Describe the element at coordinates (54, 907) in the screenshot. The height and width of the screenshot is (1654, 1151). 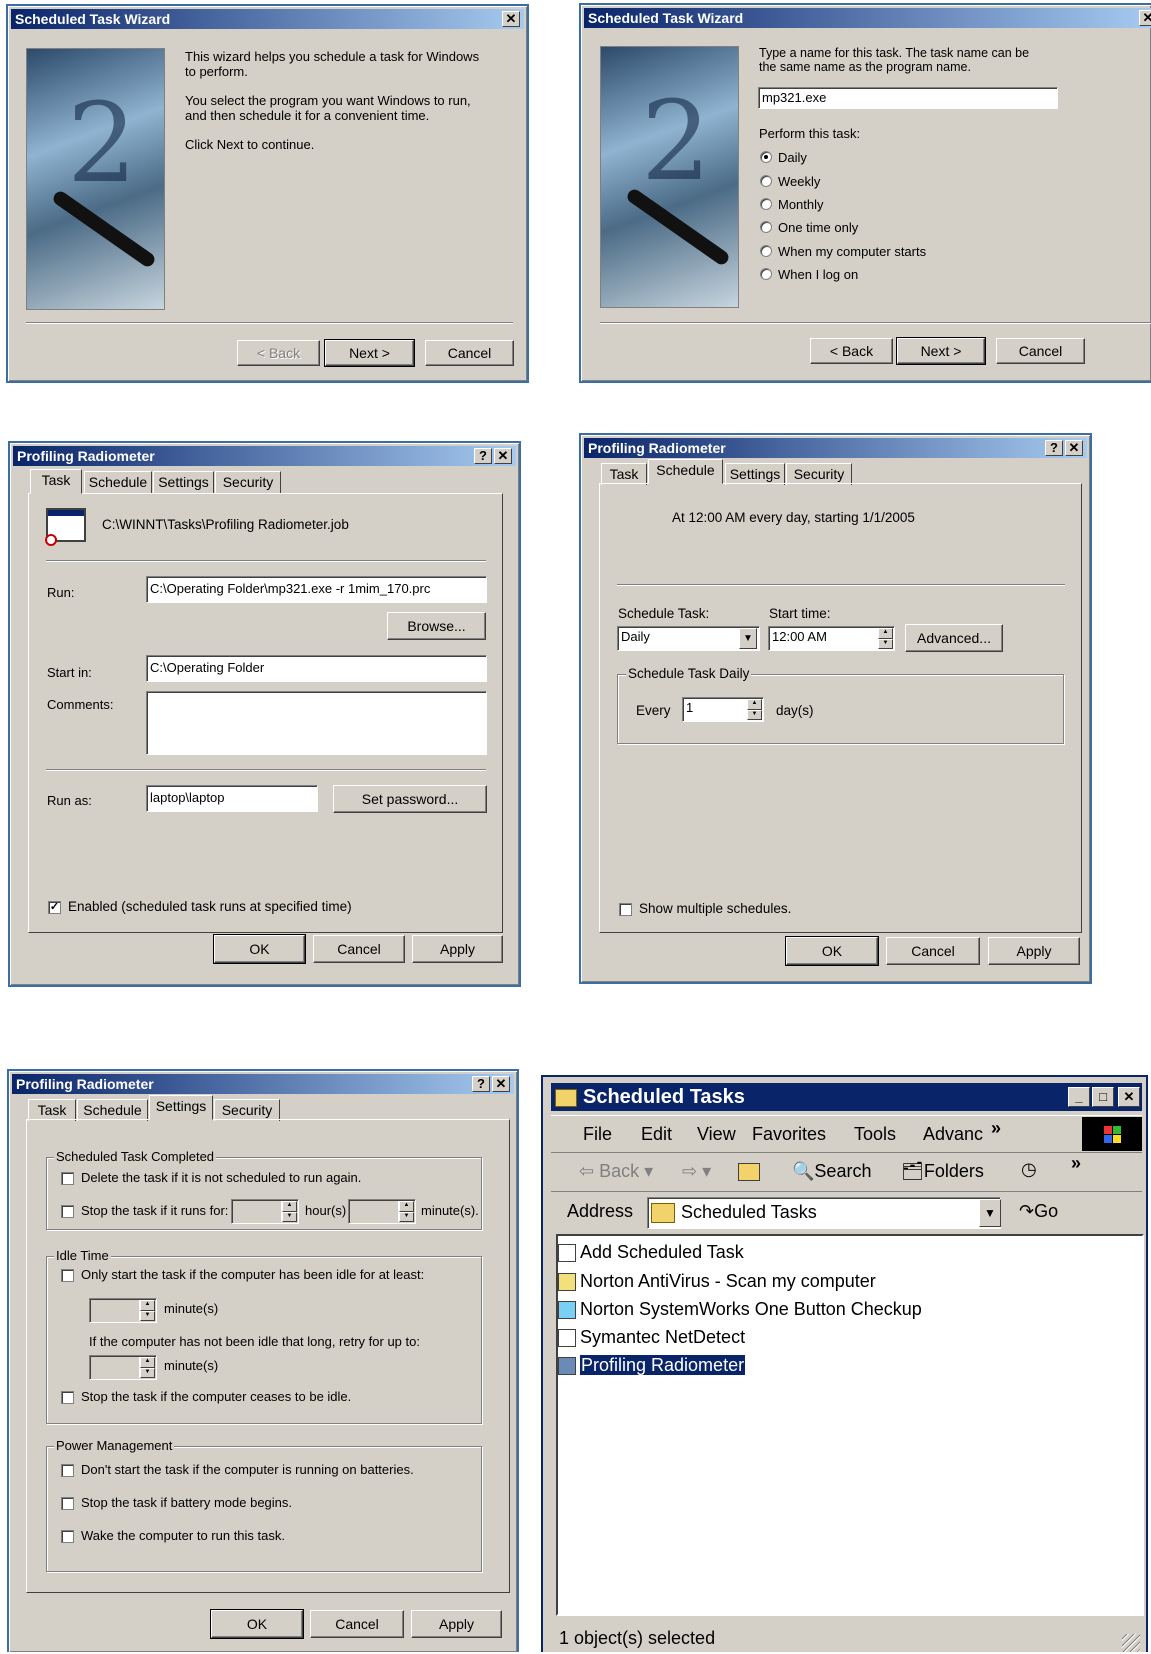
I see `enabled-checkbox: ✓` at that location.